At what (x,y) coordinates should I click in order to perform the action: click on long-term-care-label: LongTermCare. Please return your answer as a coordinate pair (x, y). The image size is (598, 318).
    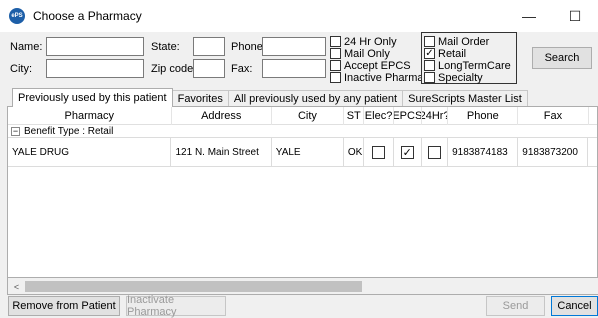
    Looking at the image, I should click on (474, 65).